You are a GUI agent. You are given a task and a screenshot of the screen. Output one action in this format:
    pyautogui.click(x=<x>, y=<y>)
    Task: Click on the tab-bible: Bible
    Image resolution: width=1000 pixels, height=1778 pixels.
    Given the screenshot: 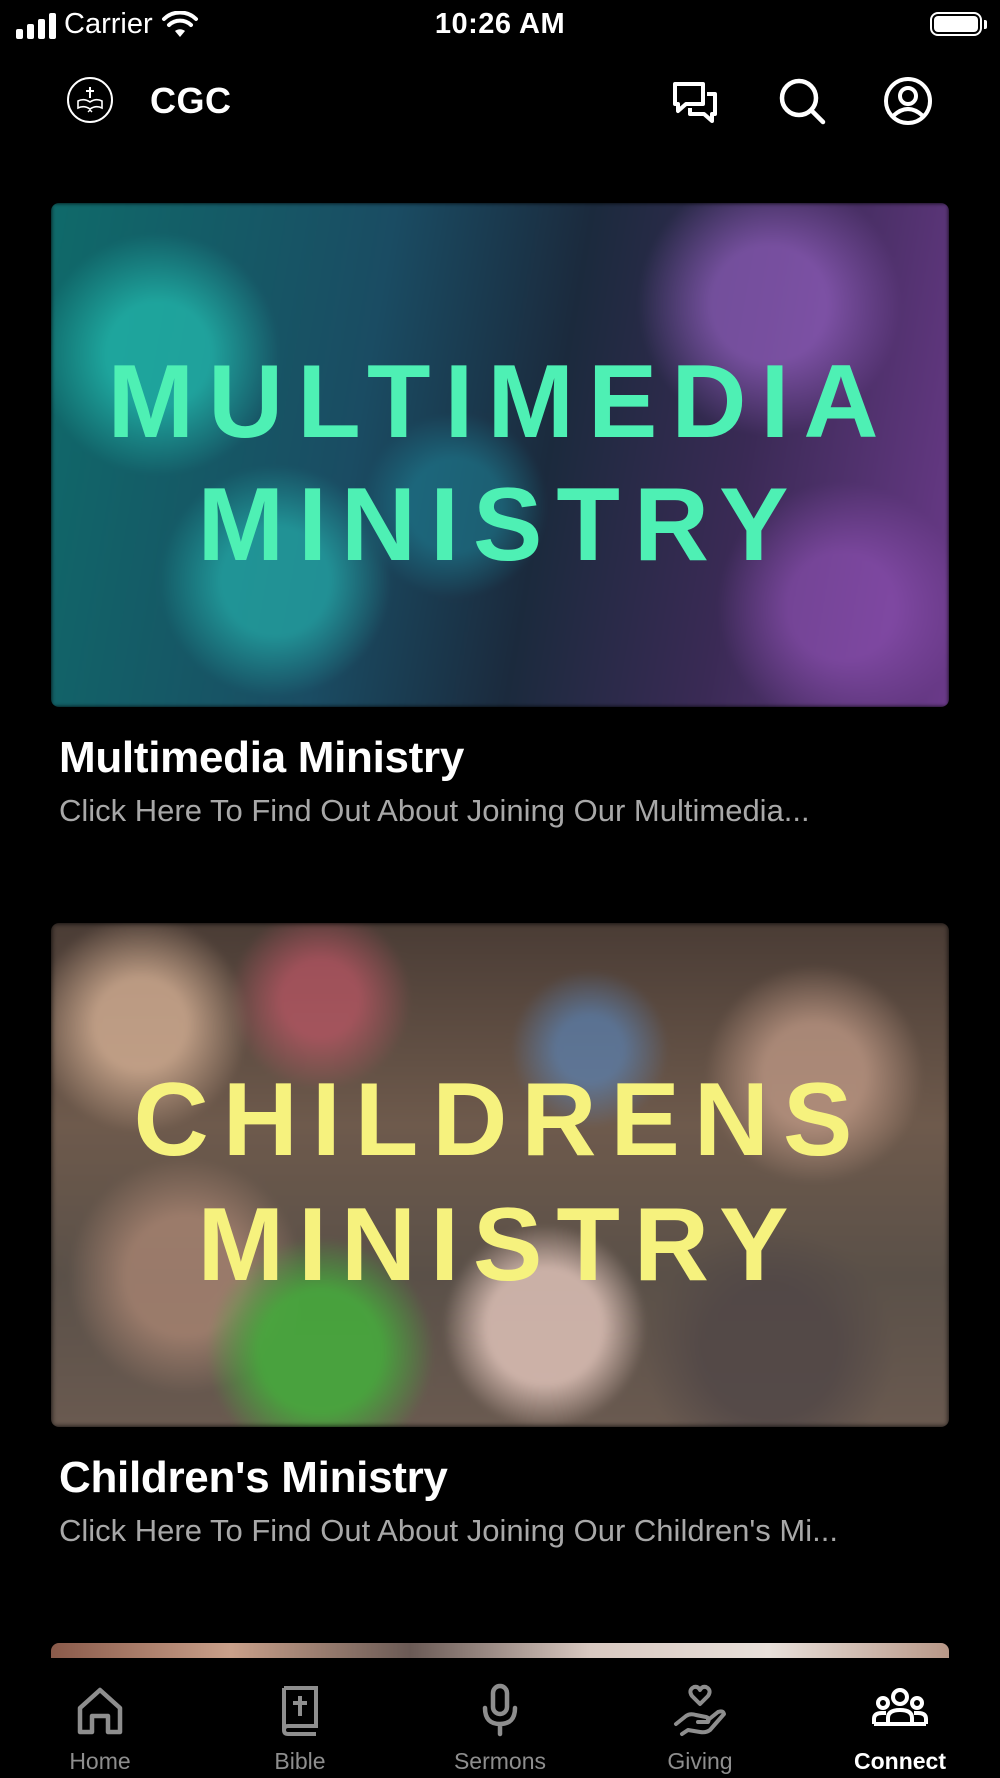 What is the action you would take?
    pyautogui.click(x=300, y=1718)
    